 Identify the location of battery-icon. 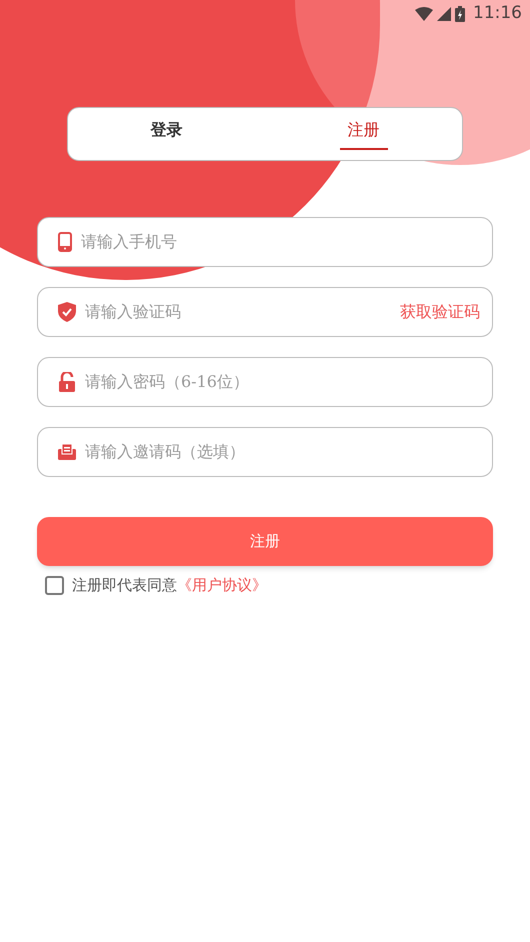
(460, 14).